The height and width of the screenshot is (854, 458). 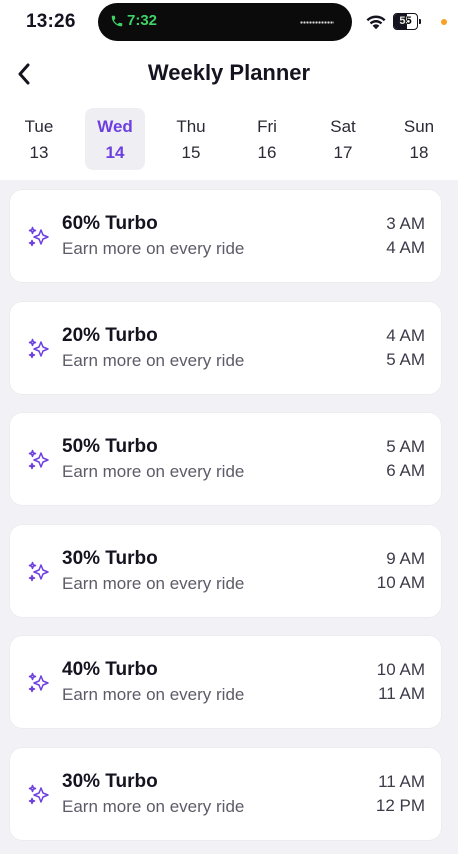 I want to click on battery-indicator: 55, so click(x=405, y=21).